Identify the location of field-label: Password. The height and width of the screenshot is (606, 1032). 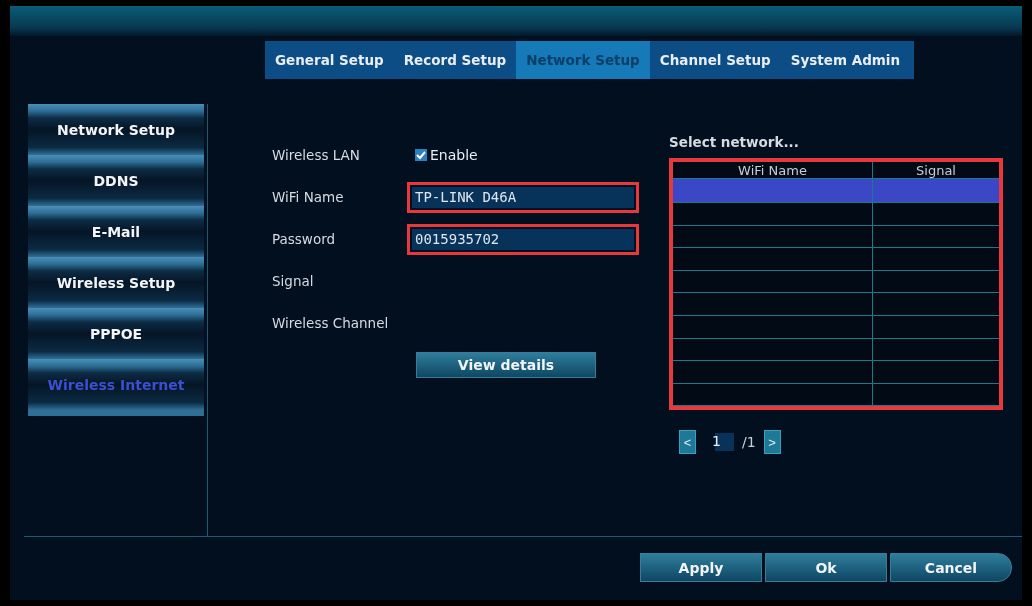
(304, 239).